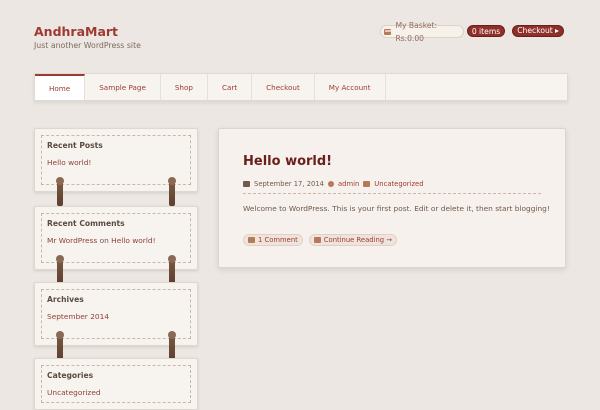 The image size is (600, 410). What do you see at coordinates (416, 31) in the screenshot?
I see `basket-label: My Basket: Rs.0.00` at bounding box center [416, 31].